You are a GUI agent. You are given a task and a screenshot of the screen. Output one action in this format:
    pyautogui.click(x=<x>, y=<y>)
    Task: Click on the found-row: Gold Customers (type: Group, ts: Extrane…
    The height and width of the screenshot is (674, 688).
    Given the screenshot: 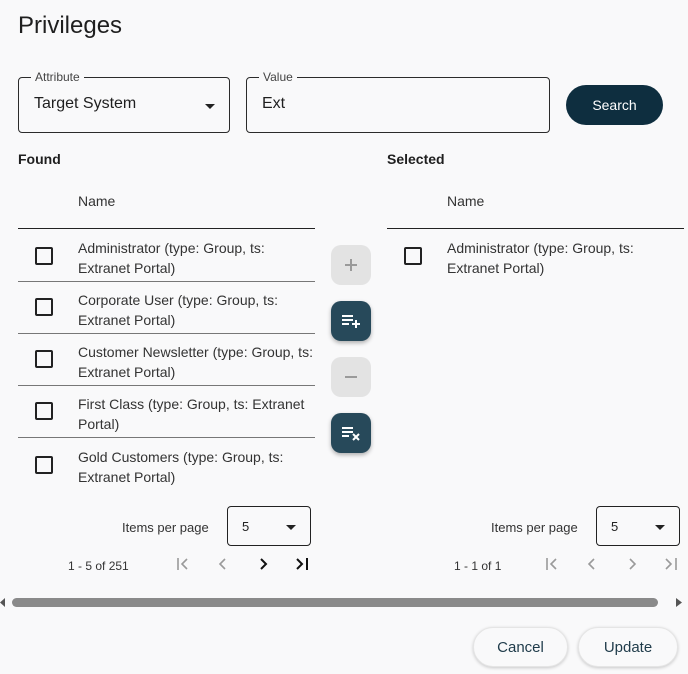 What is the action you would take?
    pyautogui.click(x=166, y=465)
    